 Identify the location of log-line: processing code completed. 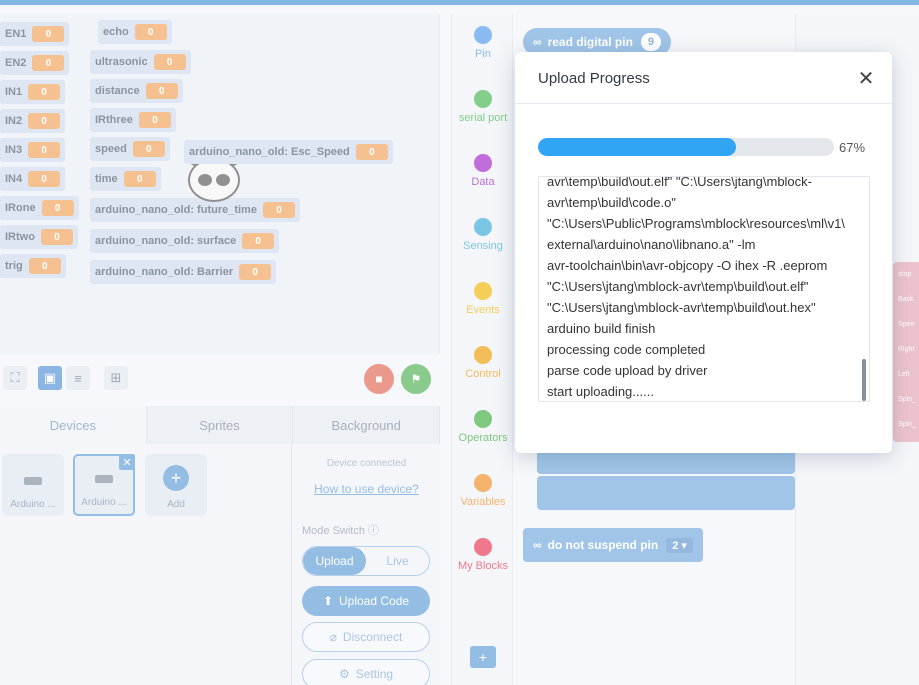
(626, 349).